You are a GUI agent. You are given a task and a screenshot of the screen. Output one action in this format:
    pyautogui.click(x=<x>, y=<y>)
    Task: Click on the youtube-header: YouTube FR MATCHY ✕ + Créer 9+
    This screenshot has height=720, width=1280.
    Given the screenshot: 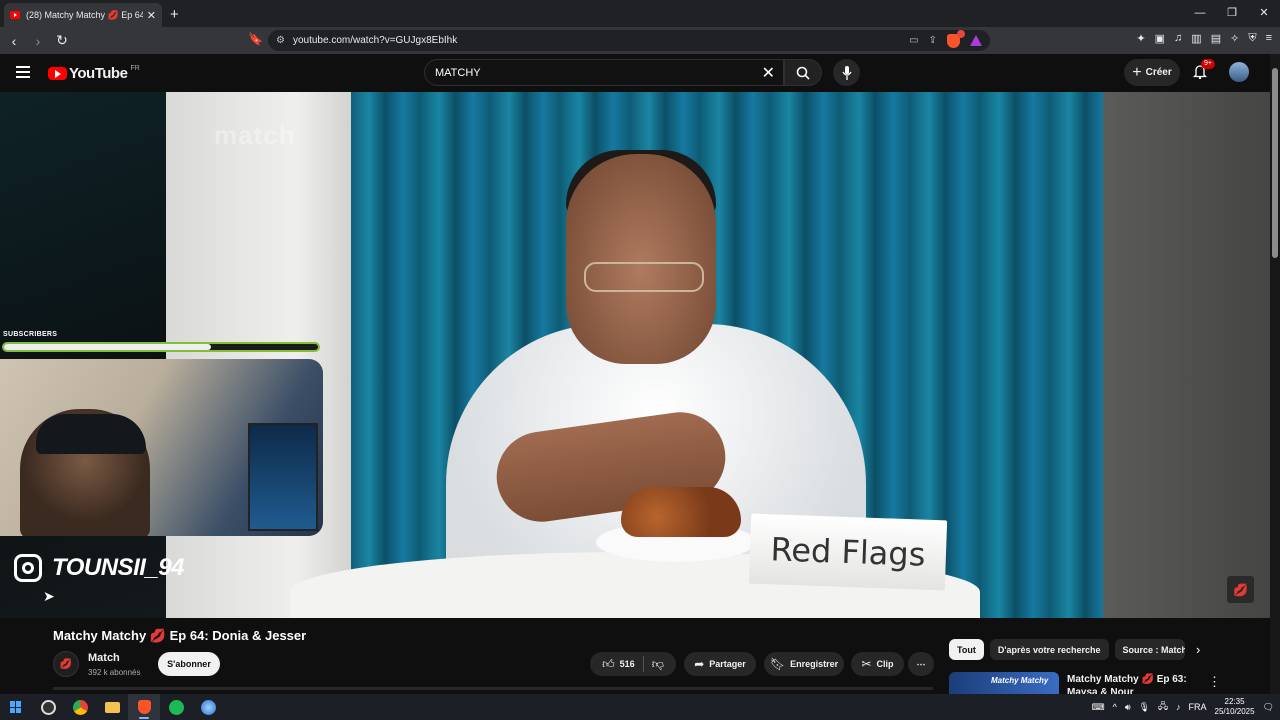 What is the action you would take?
    pyautogui.click(x=640, y=73)
    